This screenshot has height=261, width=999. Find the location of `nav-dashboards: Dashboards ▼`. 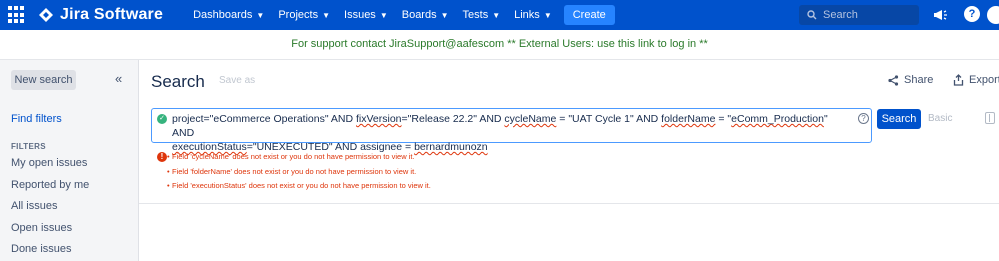

nav-dashboards: Dashboards ▼ is located at coordinates (228, 15).